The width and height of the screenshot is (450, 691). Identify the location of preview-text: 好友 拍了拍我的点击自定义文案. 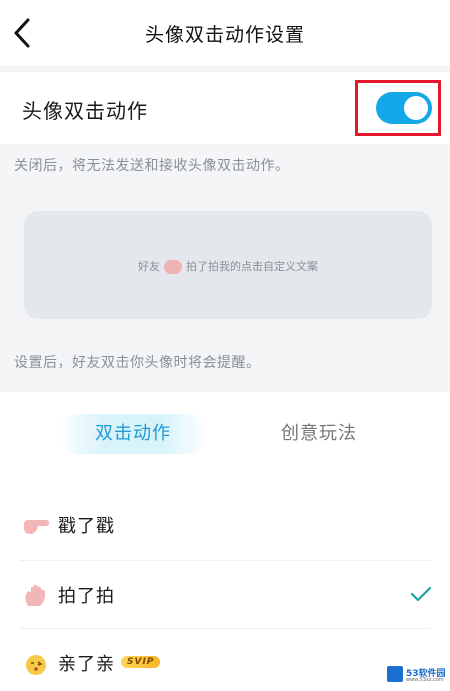
(228, 266).